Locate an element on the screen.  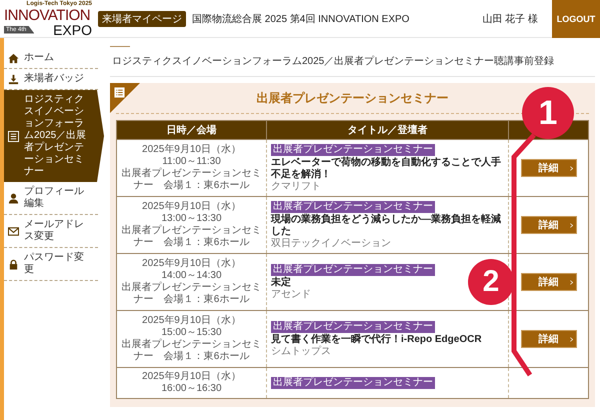
page-title: ロジスティクスイノベーションフォーラム2025／出展者プレゼンテーションセミナー聴講事前登録 is located at coordinates (352, 62).